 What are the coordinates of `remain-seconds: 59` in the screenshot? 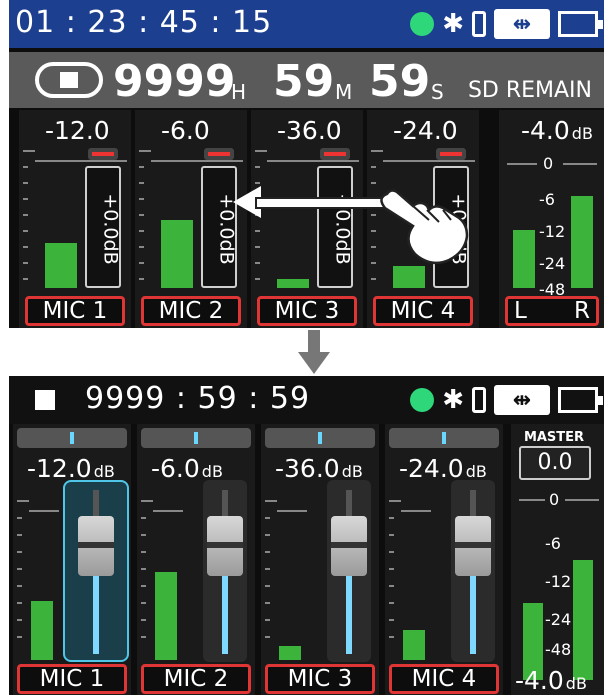 It's located at (400, 81).